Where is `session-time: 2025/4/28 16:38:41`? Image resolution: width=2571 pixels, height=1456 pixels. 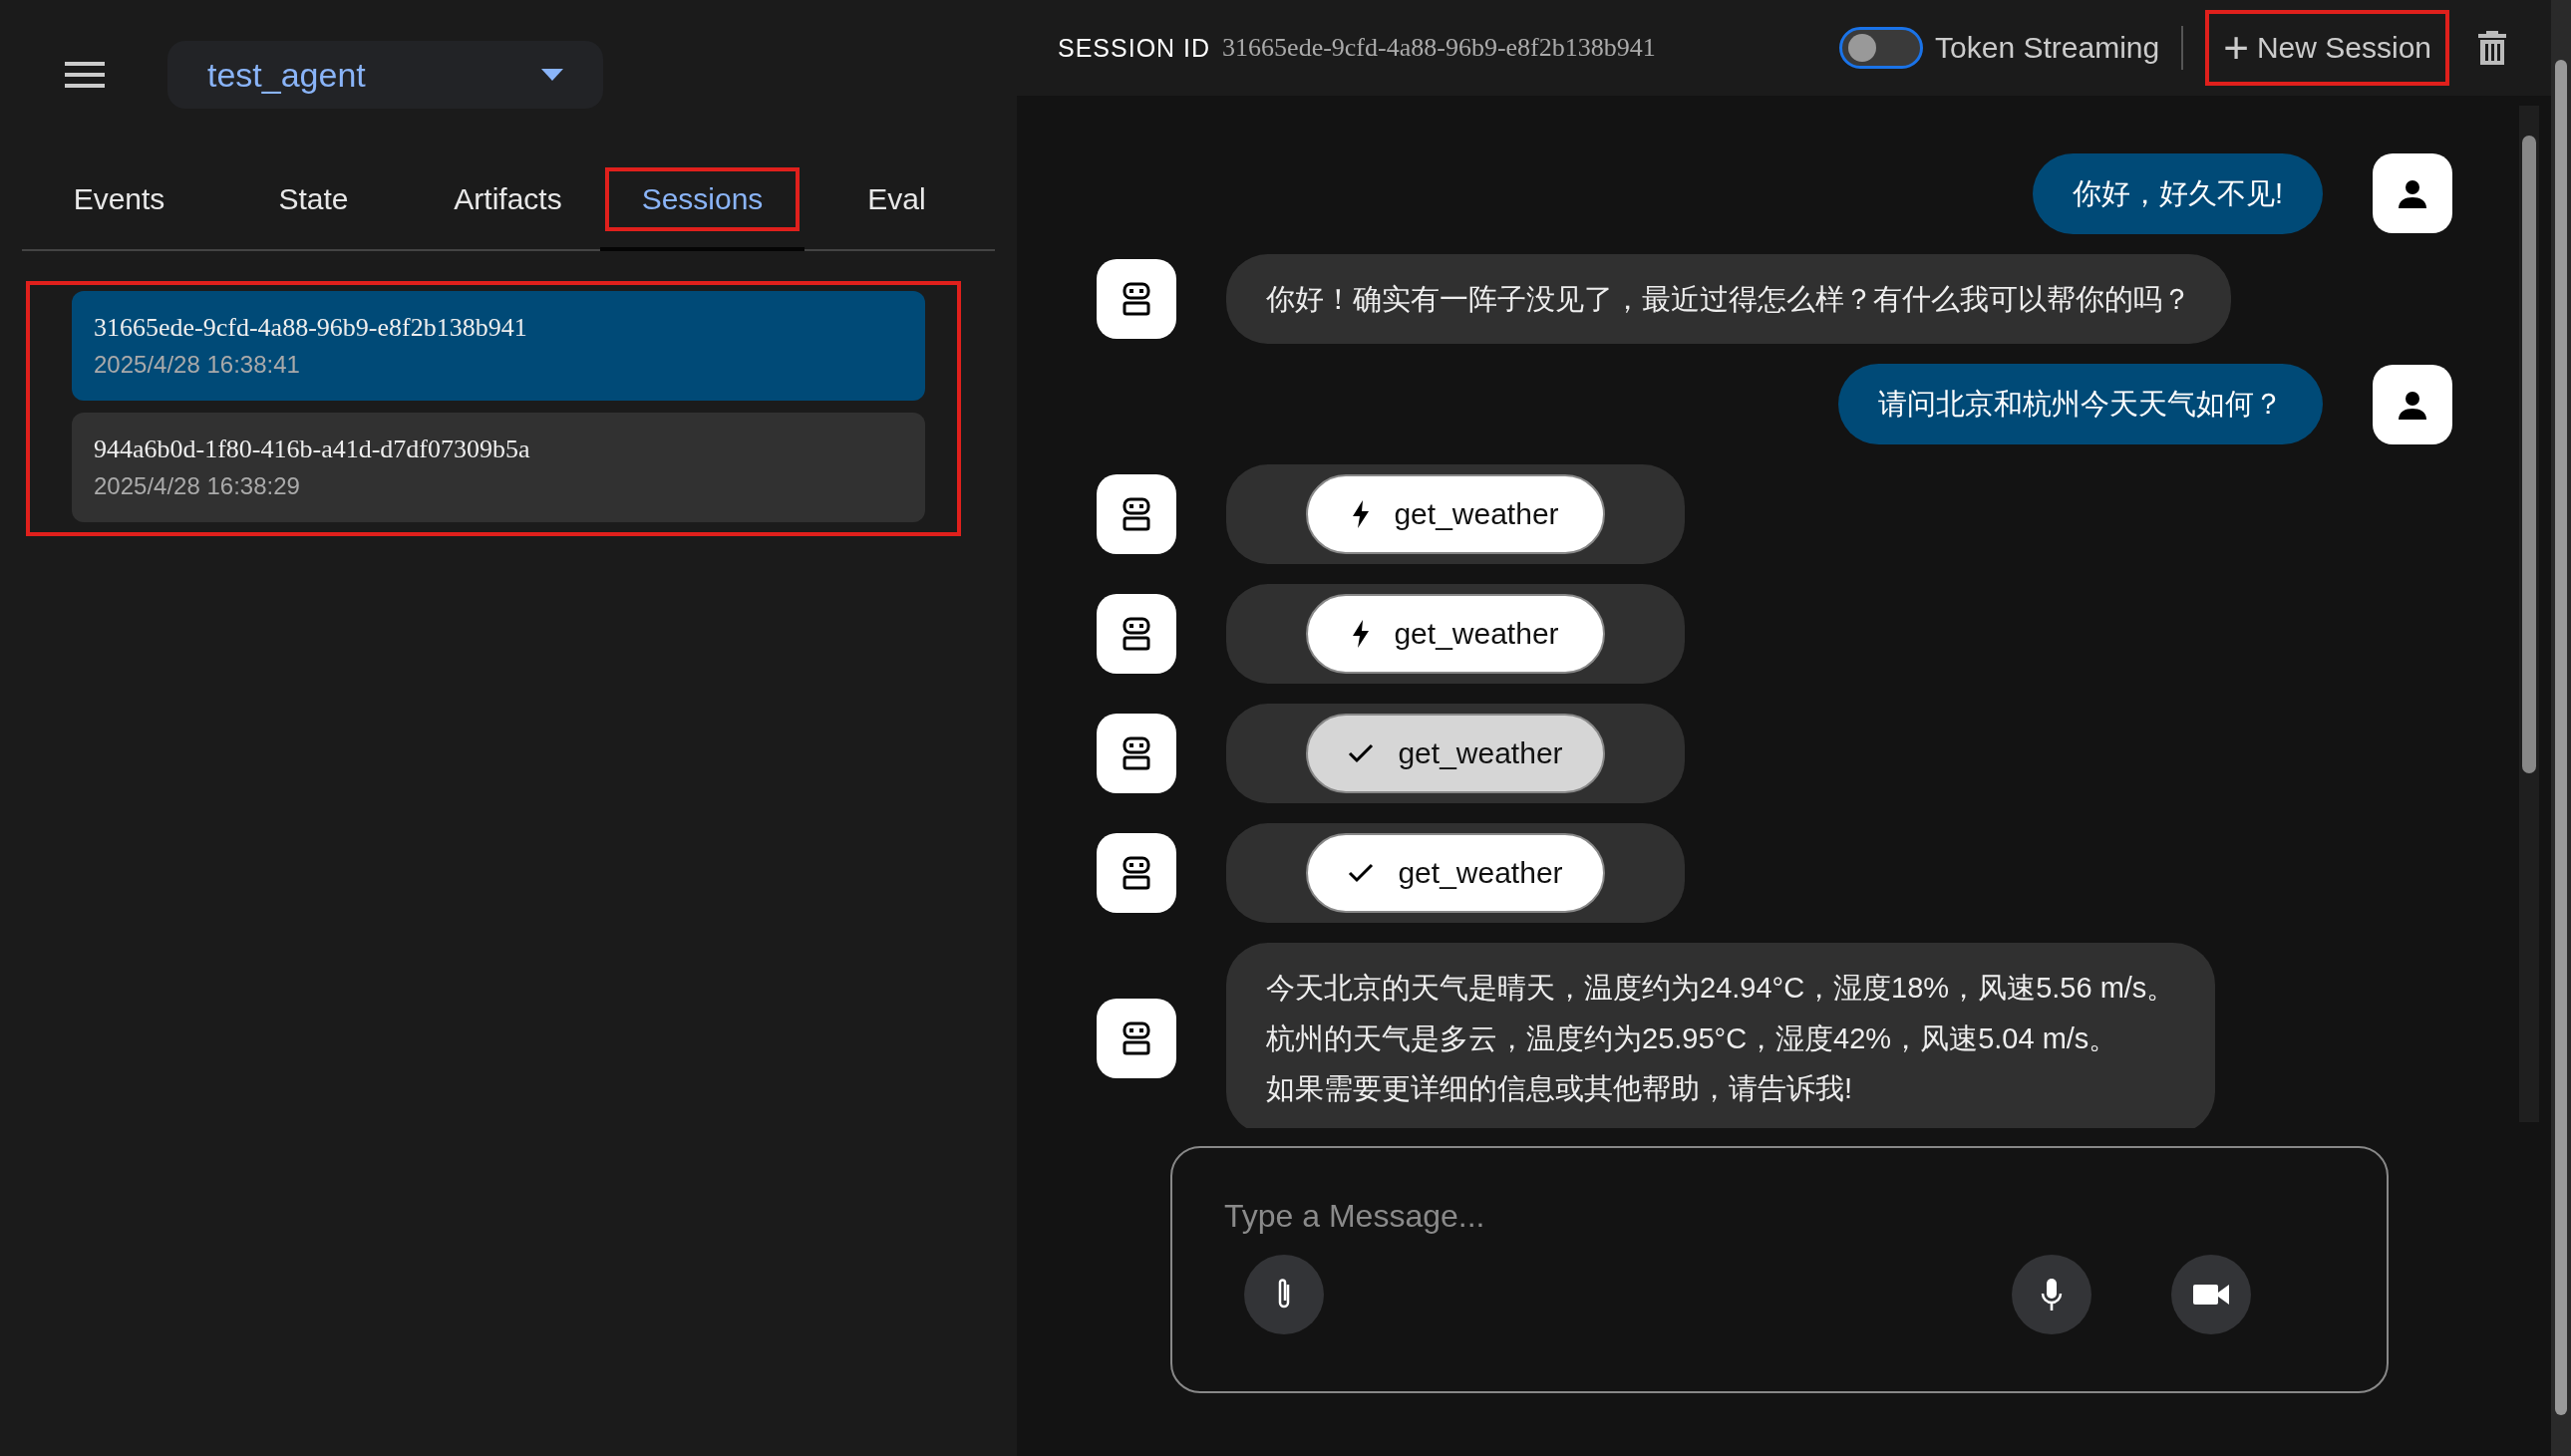
session-time: 2025/4/28 16:38:41 is located at coordinates (197, 365).